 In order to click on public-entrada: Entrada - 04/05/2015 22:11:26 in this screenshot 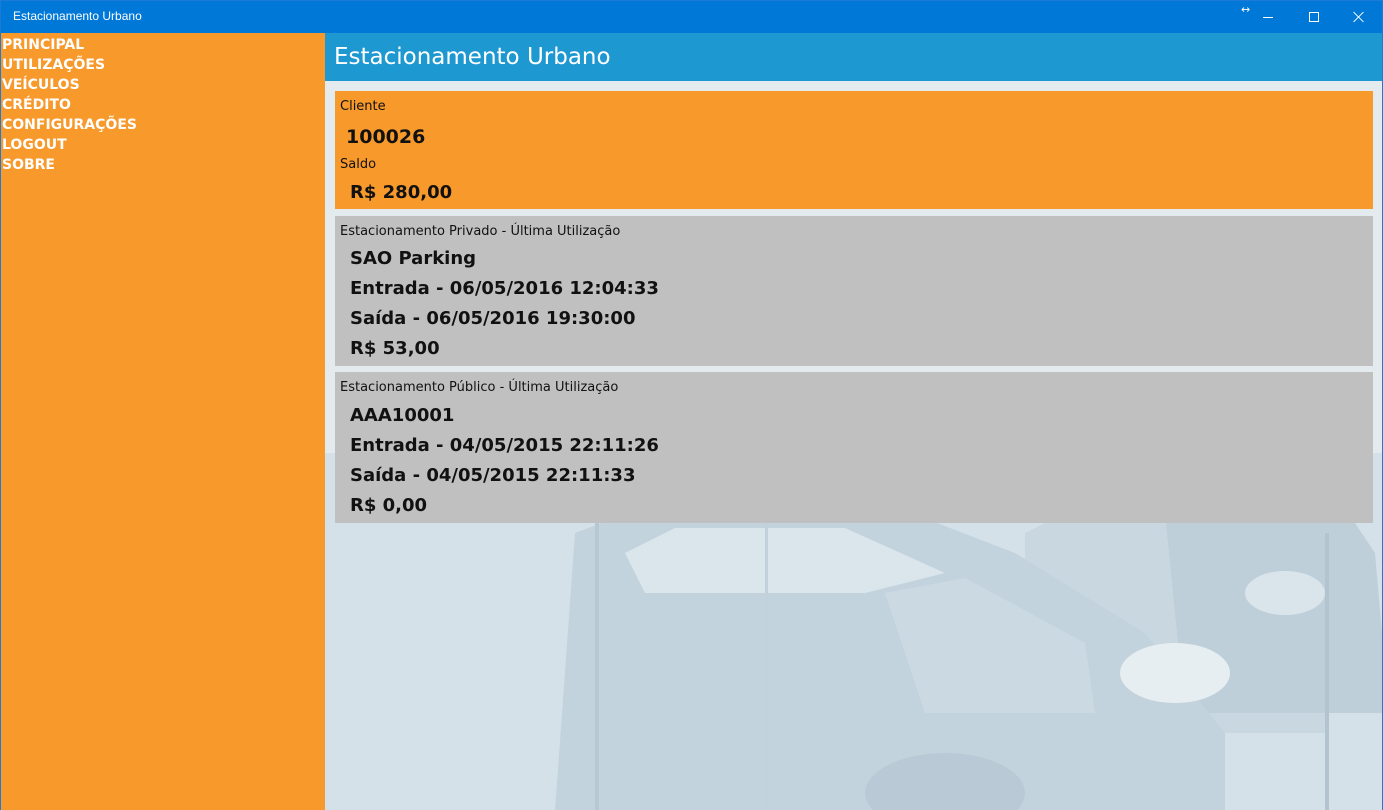, I will do `click(504, 445)`.